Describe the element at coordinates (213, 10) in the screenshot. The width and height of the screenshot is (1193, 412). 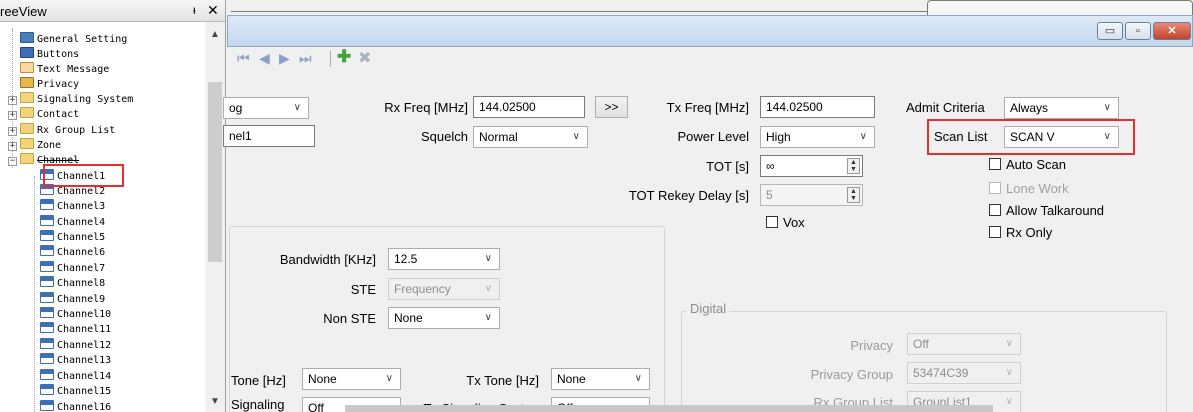
I see `close-icon: ✕` at that location.